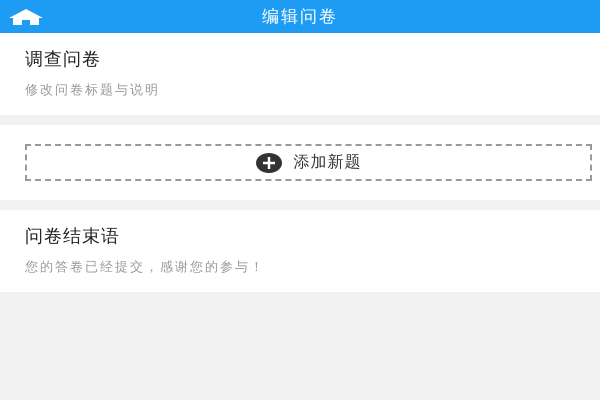 The height and width of the screenshot is (400, 600). What do you see at coordinates (145, 267) in the screenshot?
I see `closing-message: 您的答卷已经提交，感谢您的参与！` at bounding box center [145, 267].